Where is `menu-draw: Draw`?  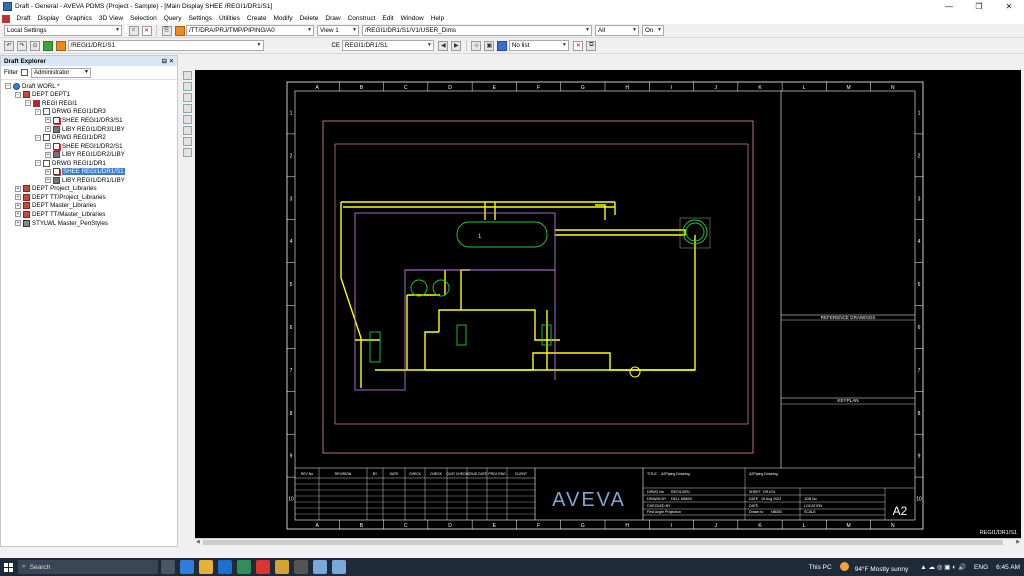 menu-draw: Draw is located at coordinates (333, 18).